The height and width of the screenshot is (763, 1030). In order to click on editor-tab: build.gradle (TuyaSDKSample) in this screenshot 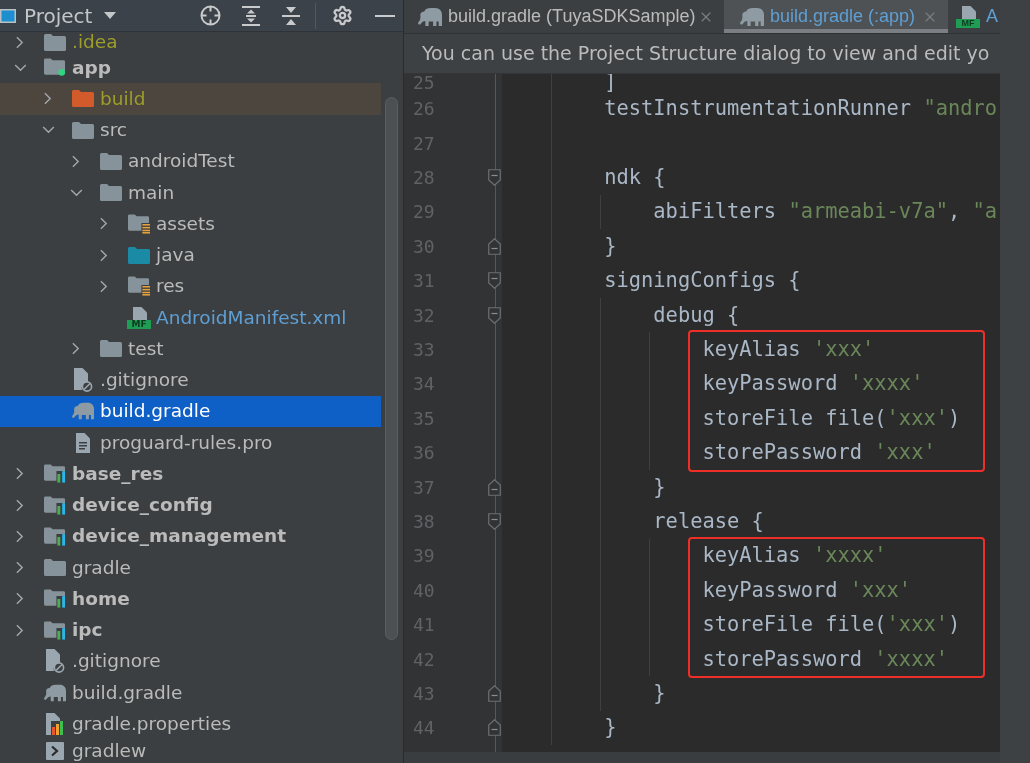, I will do `click(564, 16)`.